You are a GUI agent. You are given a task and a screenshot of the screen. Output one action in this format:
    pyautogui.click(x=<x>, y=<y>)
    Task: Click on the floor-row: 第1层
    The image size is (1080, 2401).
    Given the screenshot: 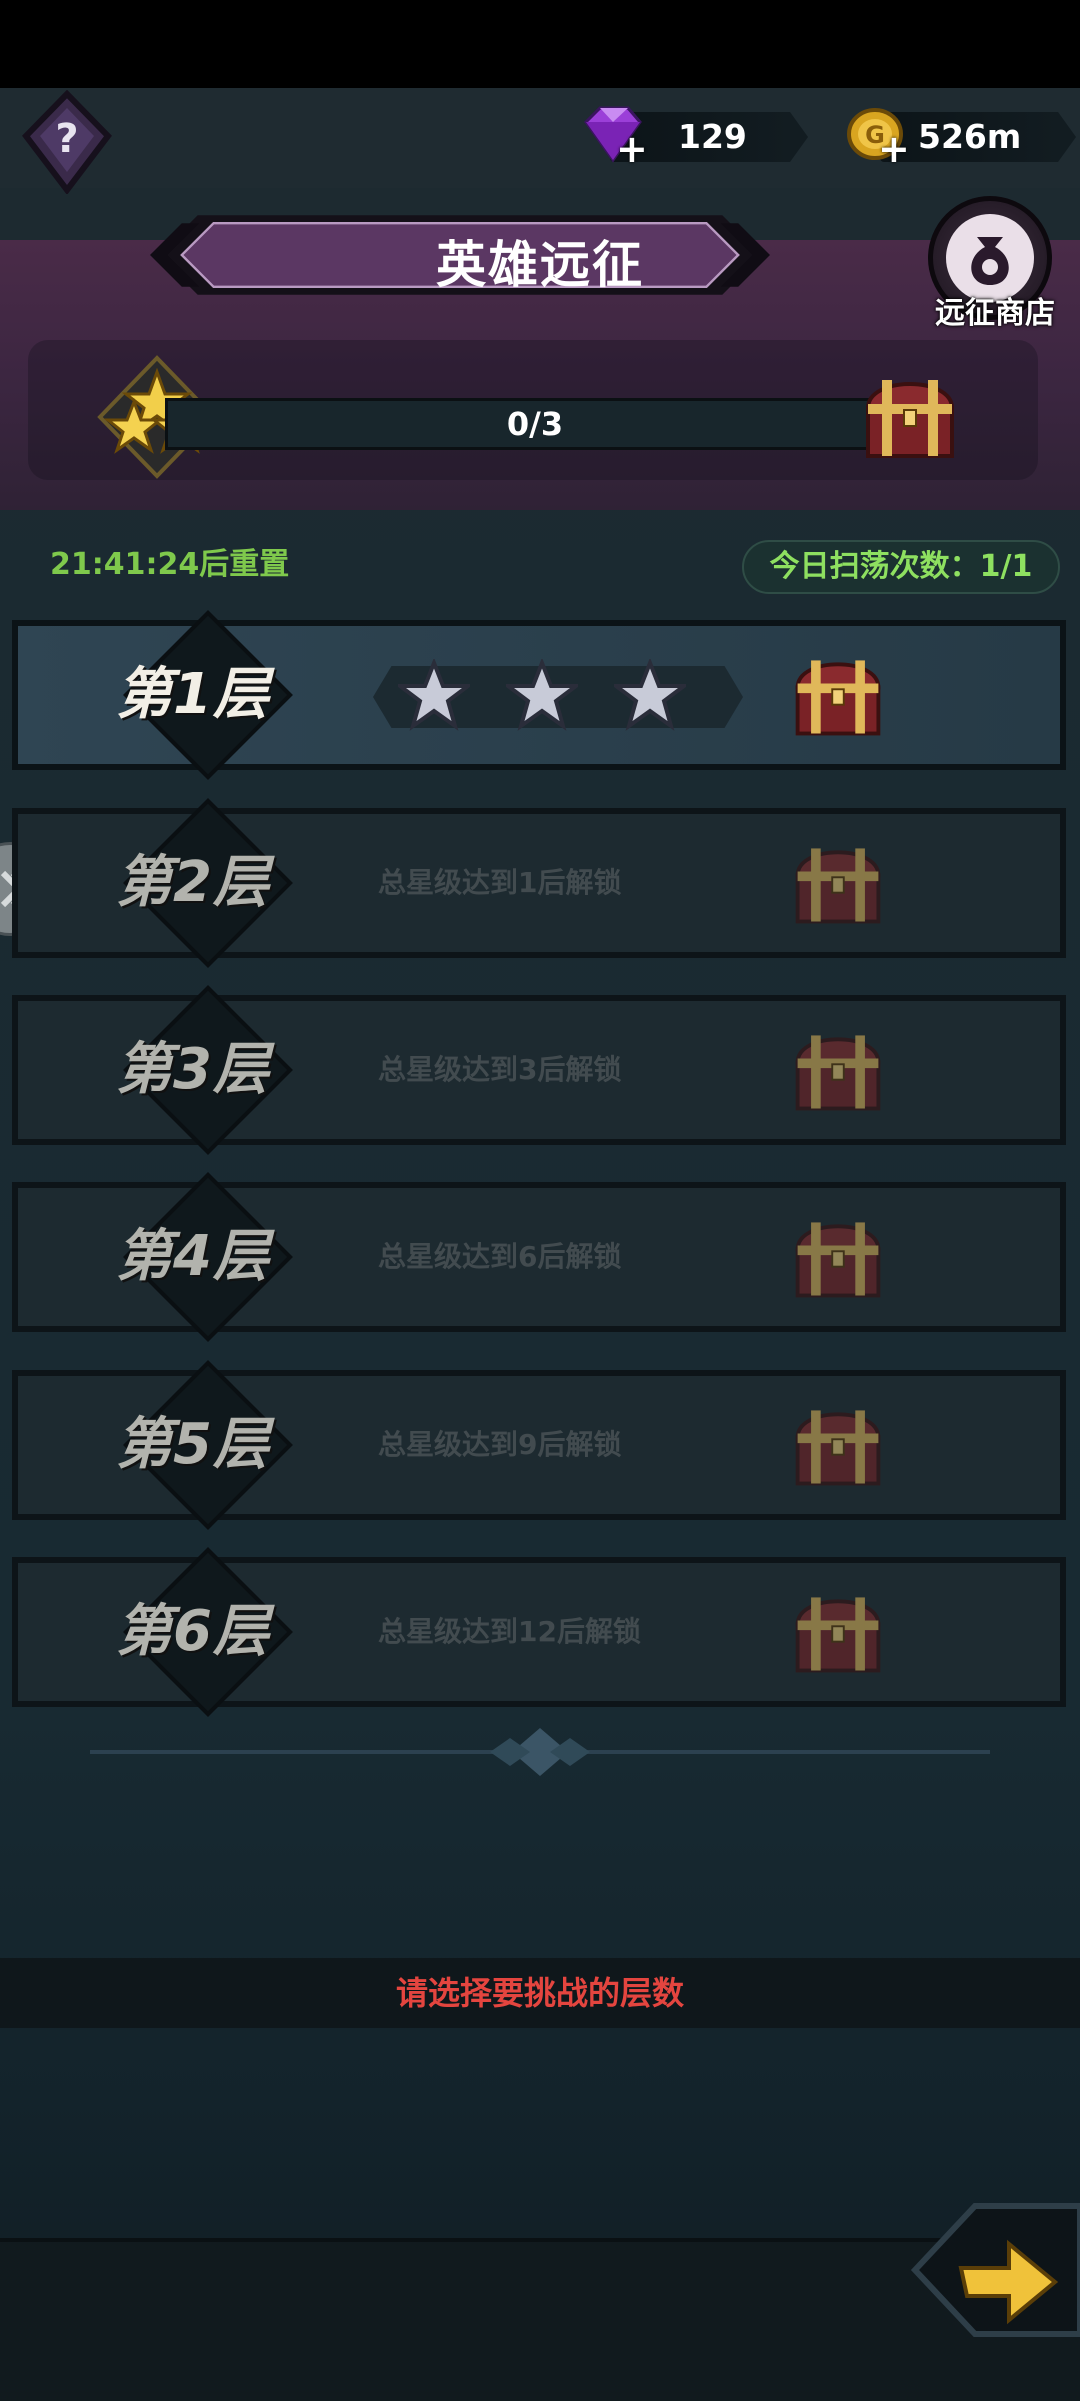 What is the action you would take?
    pyautogui.click(x=539, y=695)
    